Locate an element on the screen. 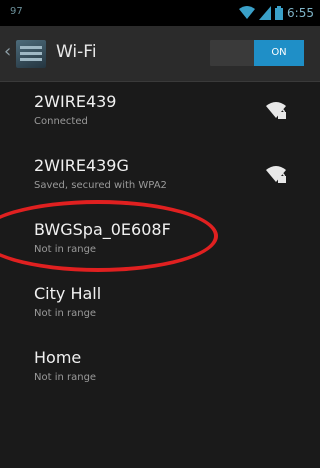  status-time: 6:55 is located at coordinates (300, 13).